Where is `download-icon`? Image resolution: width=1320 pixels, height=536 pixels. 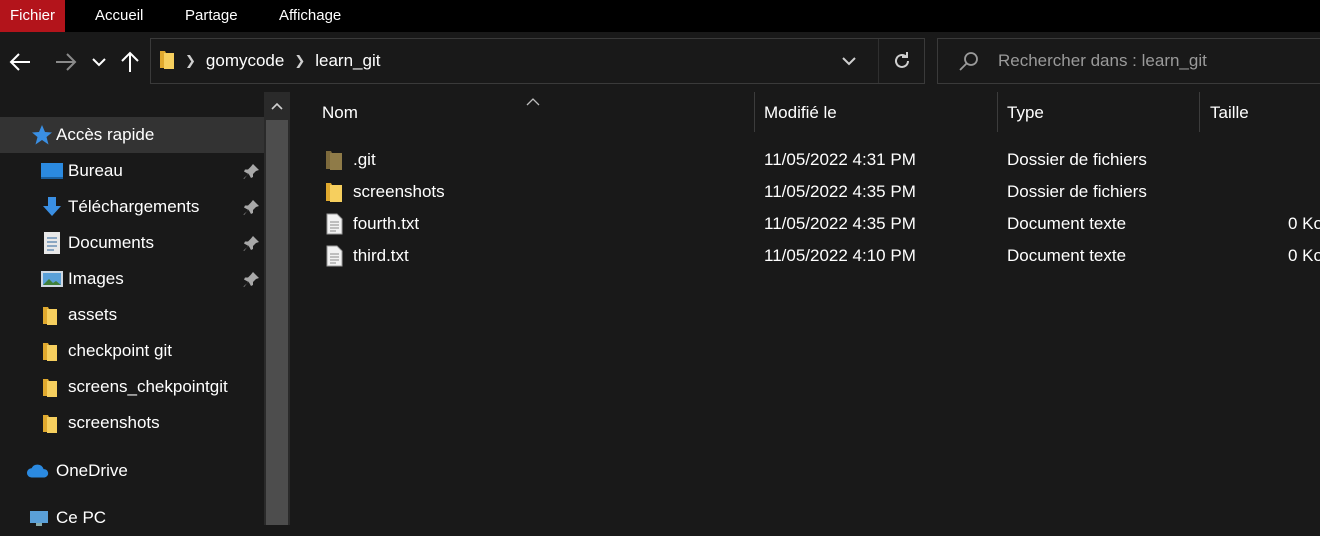
download-icon is located at coordinates (52, 207).